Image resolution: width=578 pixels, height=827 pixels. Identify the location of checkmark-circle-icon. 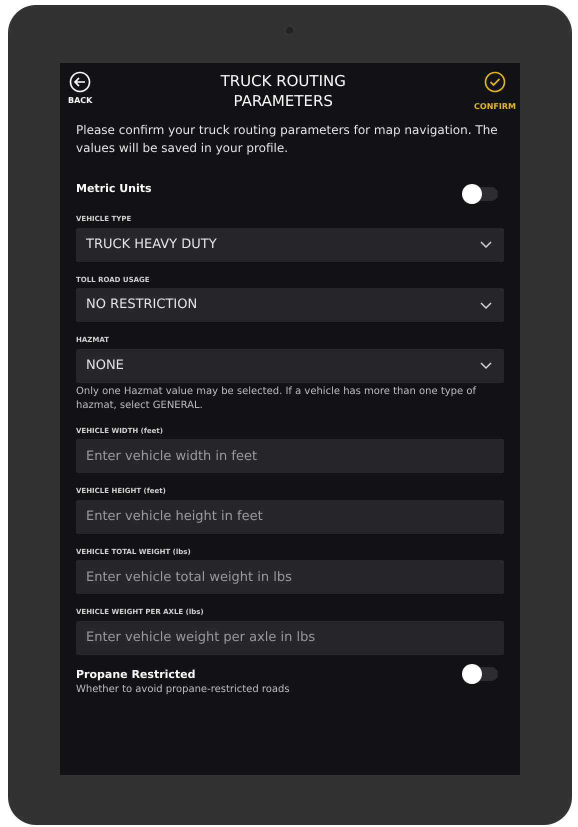
(495, 82).